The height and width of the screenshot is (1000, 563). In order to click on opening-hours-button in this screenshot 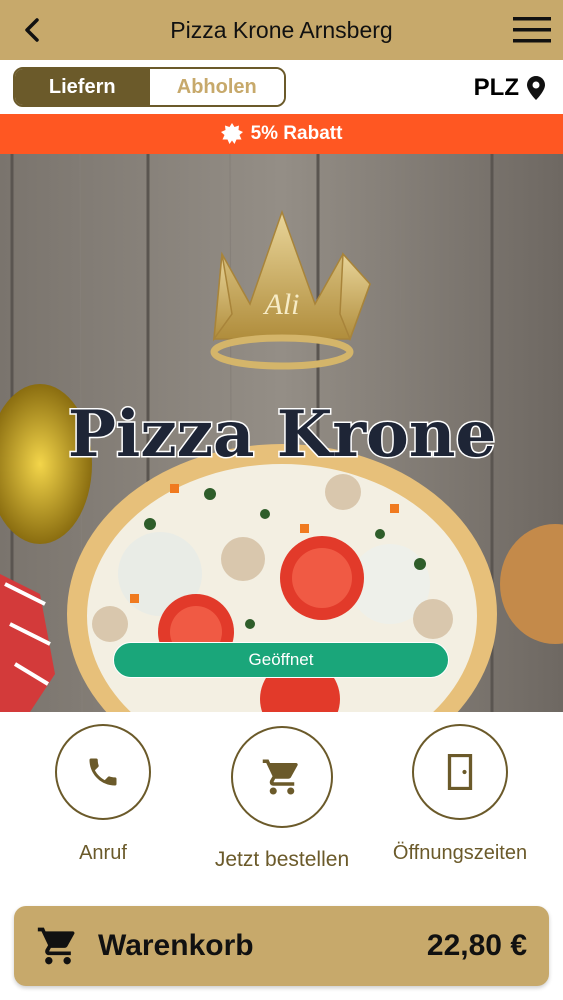, I will do `click(460, 772)`.